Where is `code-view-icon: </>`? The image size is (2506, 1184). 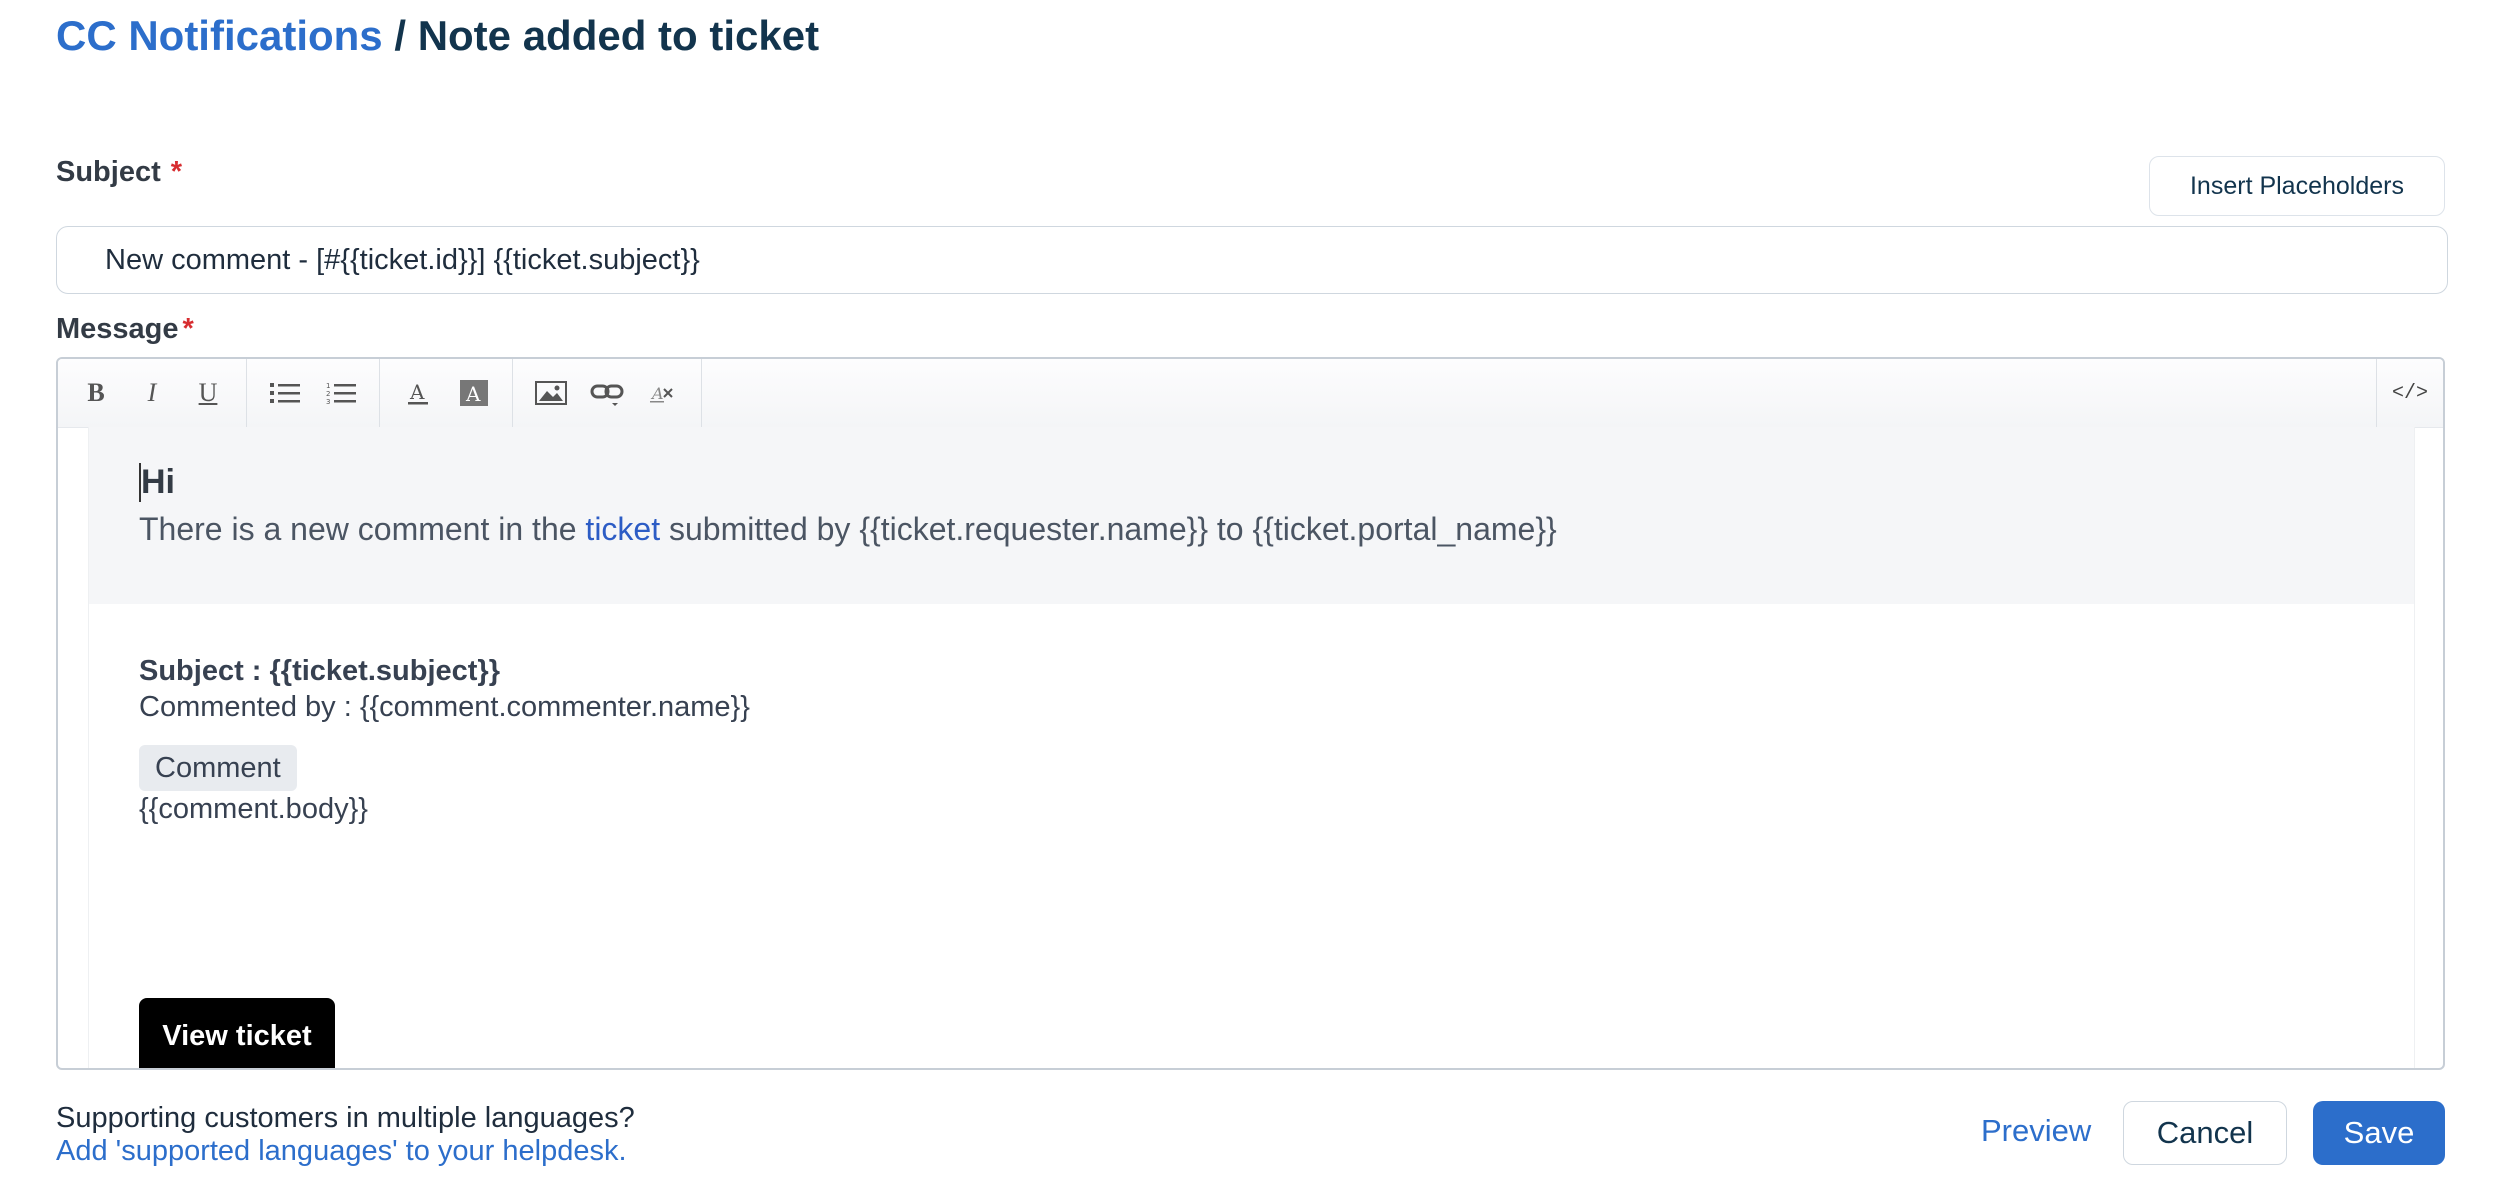 code-view-icon: </> is located at coordinates (2409, 393).